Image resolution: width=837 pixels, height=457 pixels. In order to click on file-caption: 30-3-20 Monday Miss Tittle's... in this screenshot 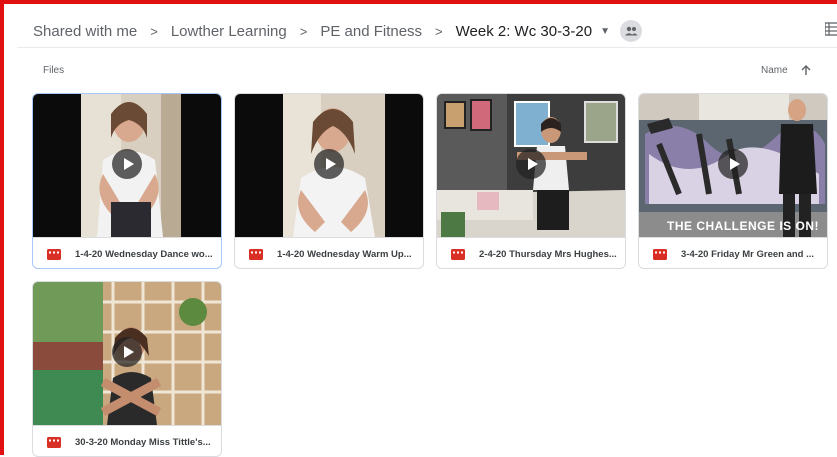, I will do `click(127, 440)`.